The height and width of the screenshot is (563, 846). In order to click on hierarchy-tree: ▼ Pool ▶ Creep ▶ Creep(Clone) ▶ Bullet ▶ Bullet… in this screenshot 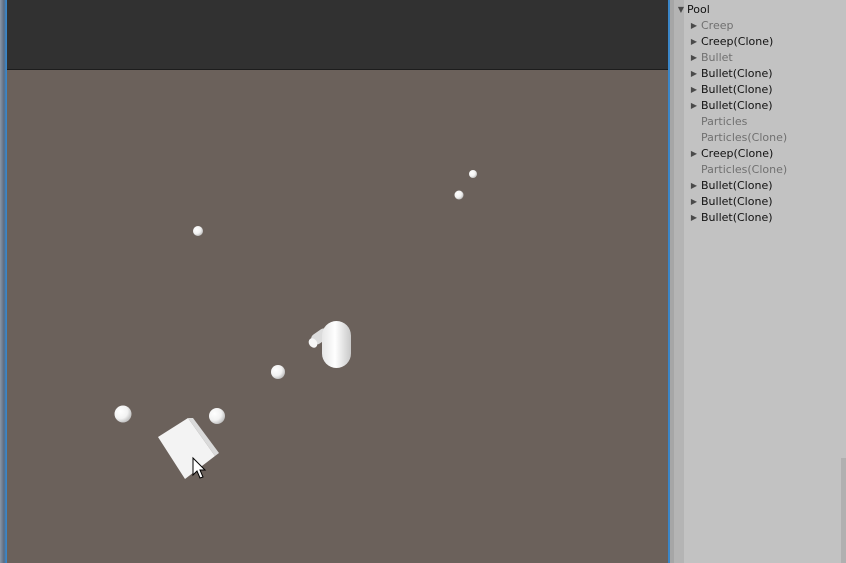, I will do `click(759, 114)`.